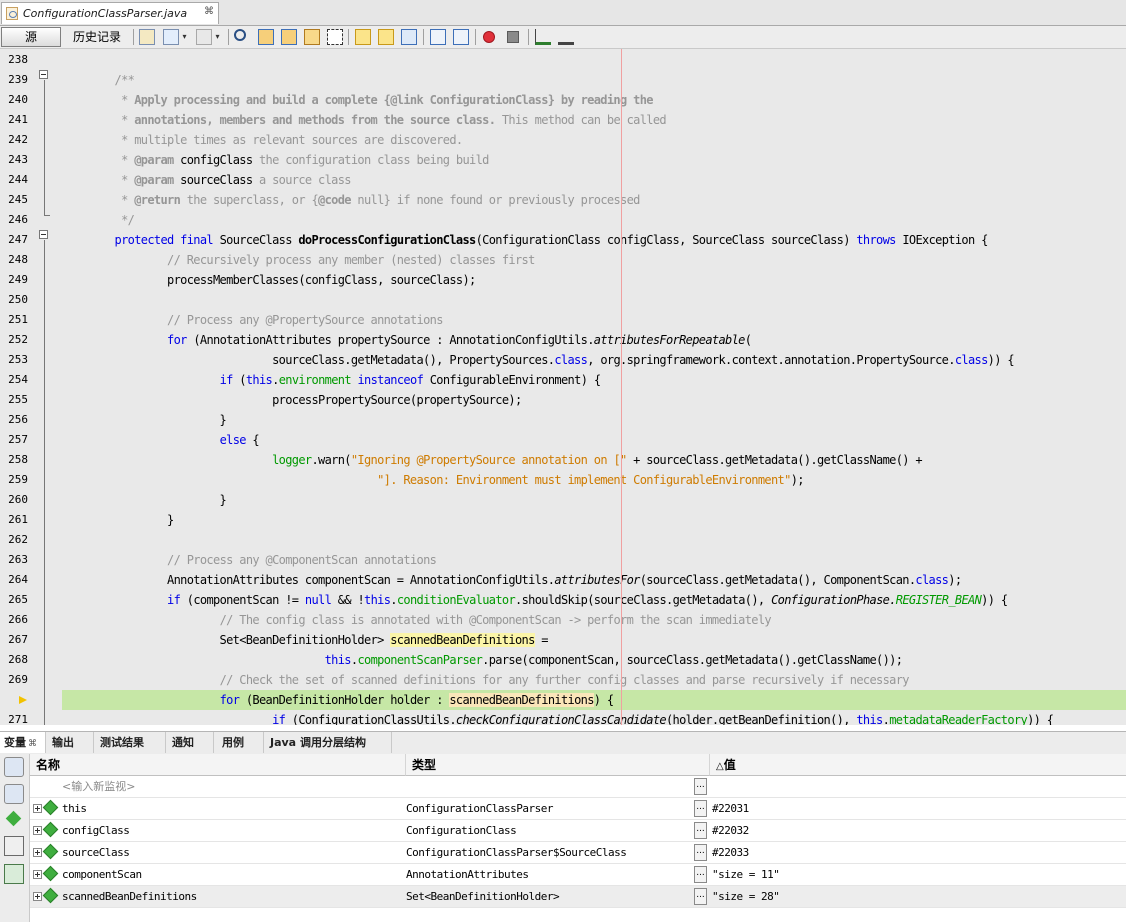 The width and height of the screenshot is (1126, 922). Describe the element at coordinates (14, 140) in the screenshot. I see `line-number: 242` at that location.